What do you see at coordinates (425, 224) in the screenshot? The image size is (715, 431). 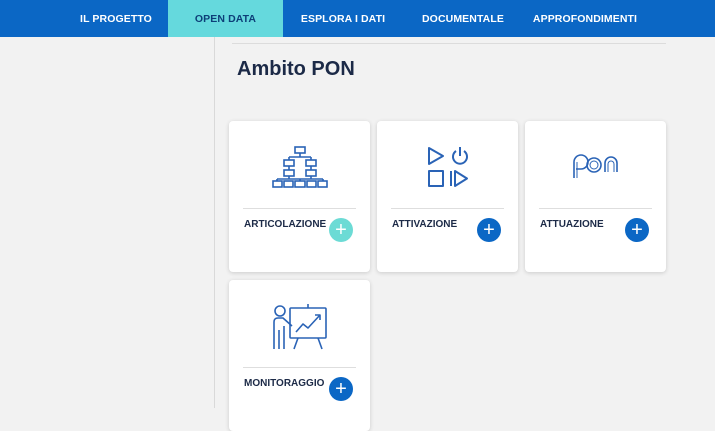 I see `card-label: ATTIVAZIONE` at bounding box center [425, 224].